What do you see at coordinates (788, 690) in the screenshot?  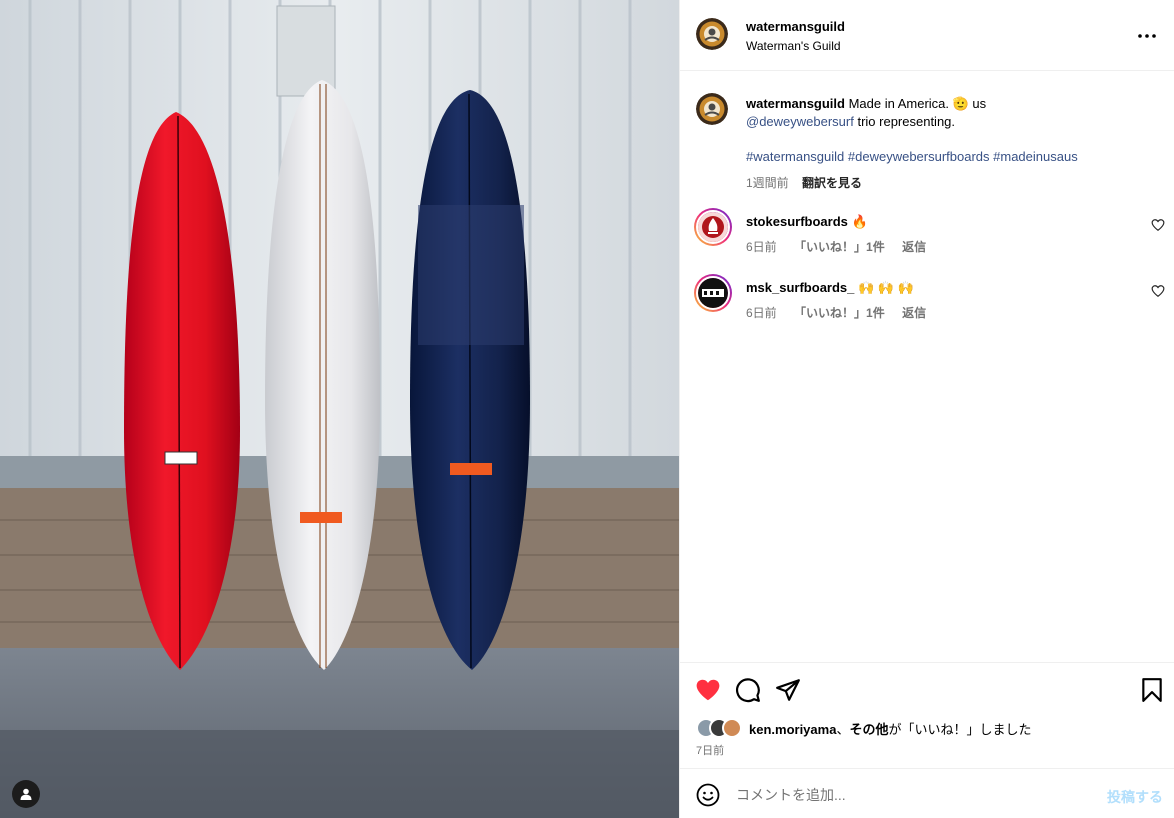 I see `send-icon` at bounding box center [788, 690].